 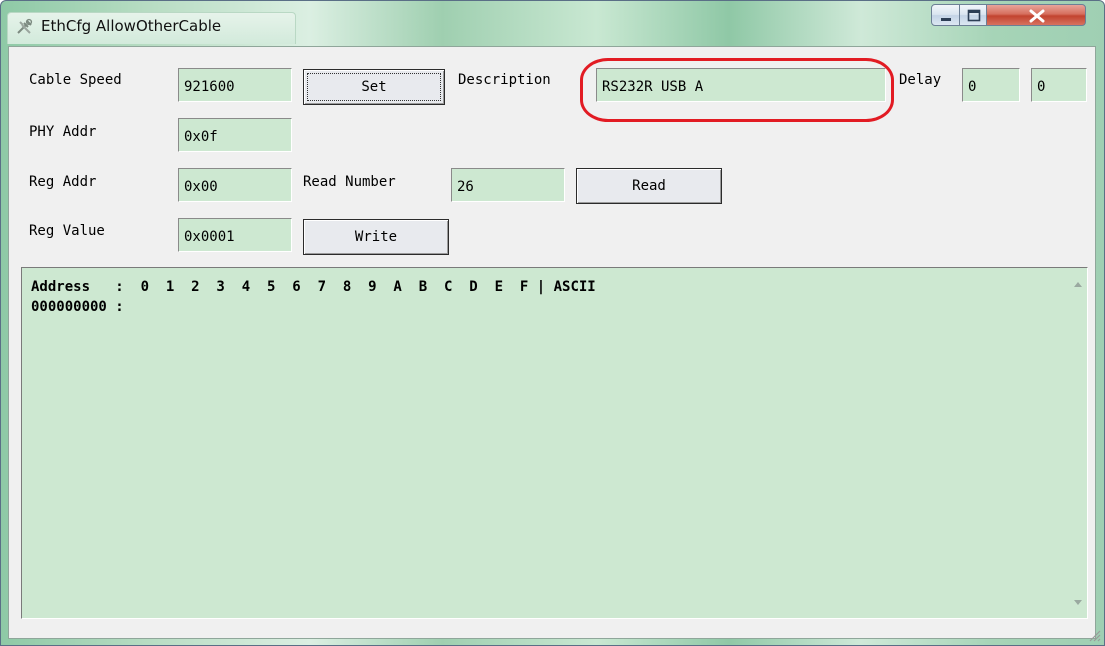 What do you see at coordinates (649, 186) in the screenshot?
I see `read-button: Read` at bounding box center [649, 186].